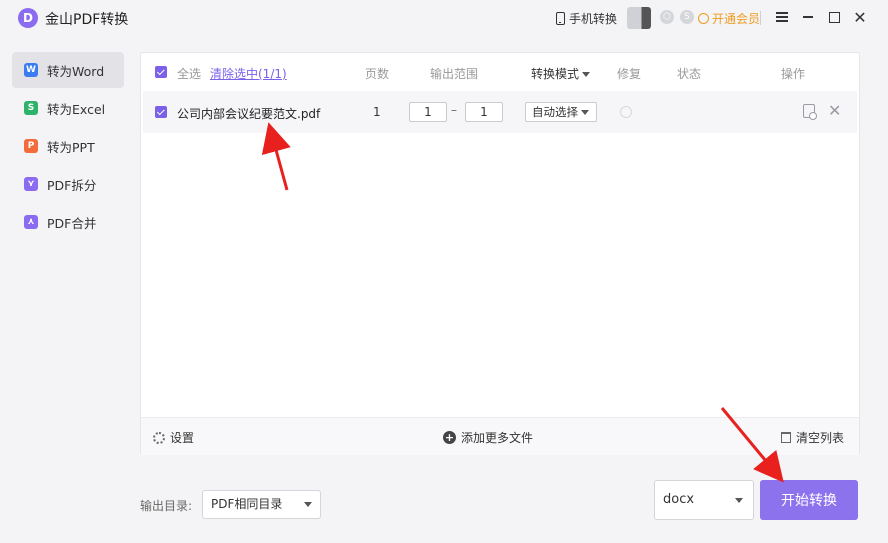  I want to click on merge-icon: ⋏, so click(31, 222).